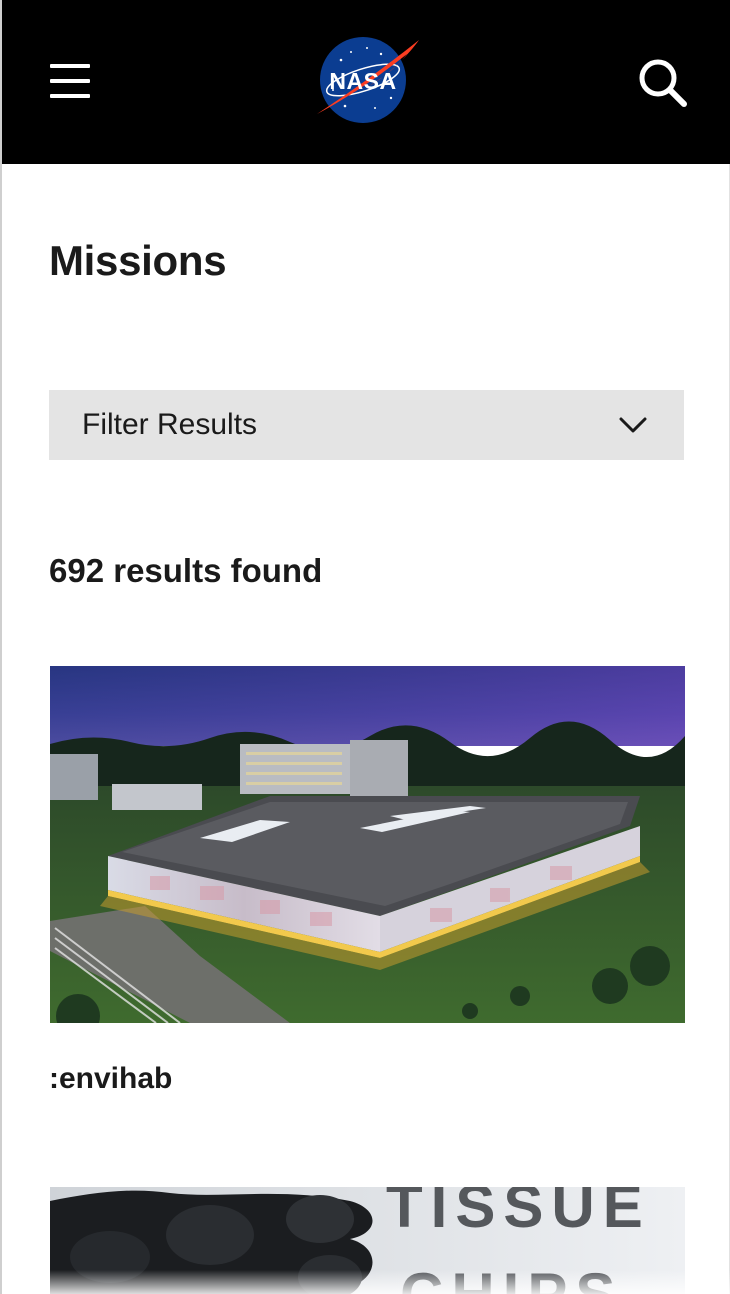 The width and height of the screenshot is (730, 1294). I want to click on page-title: Missions, so click(138, 260).